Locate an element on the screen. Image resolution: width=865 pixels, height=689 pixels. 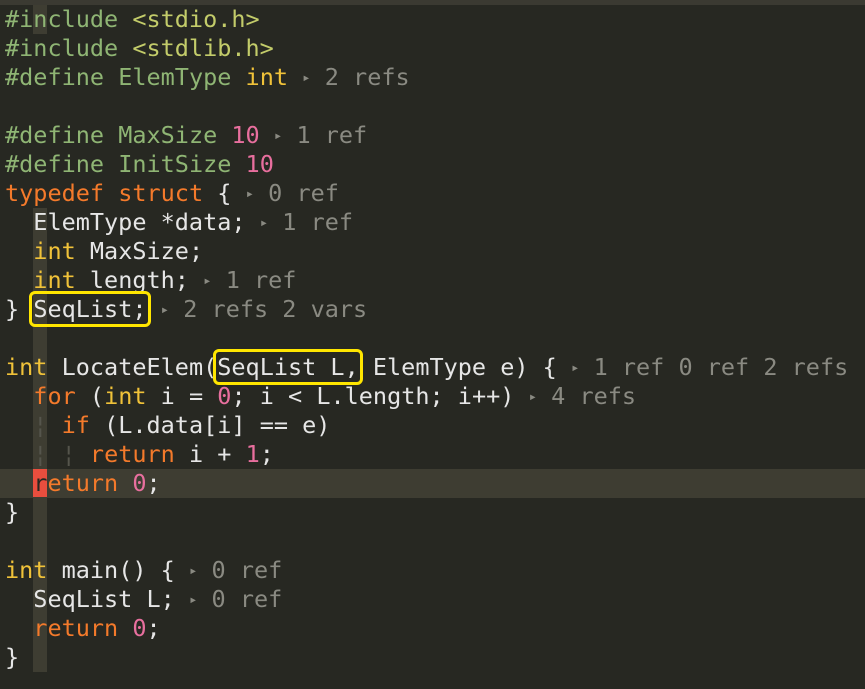
loop-init: i = is located at coordinates (182, 396).